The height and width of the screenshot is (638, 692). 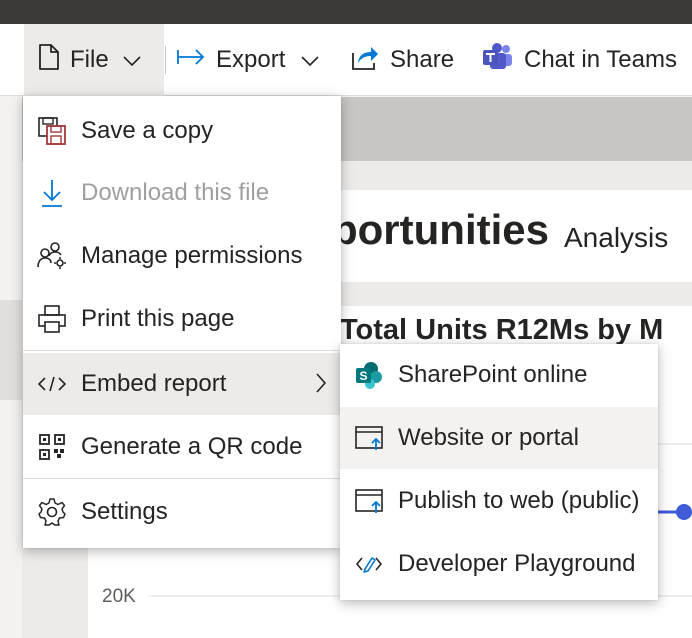 I want to click on submenu-item-sharepoint: S SharePoint online, so click(x=499, y=375).